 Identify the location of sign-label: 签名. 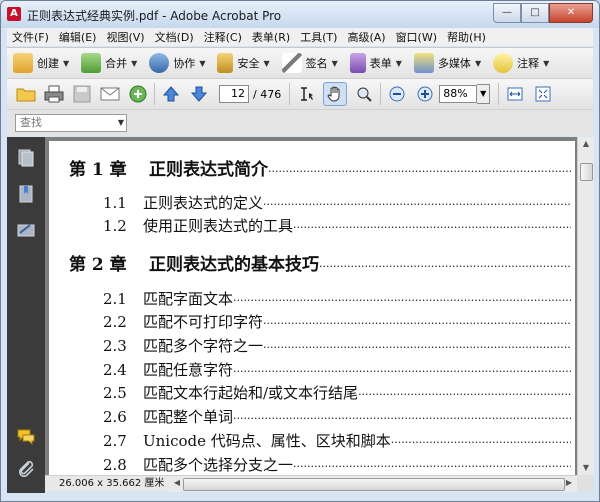
(316, 63).